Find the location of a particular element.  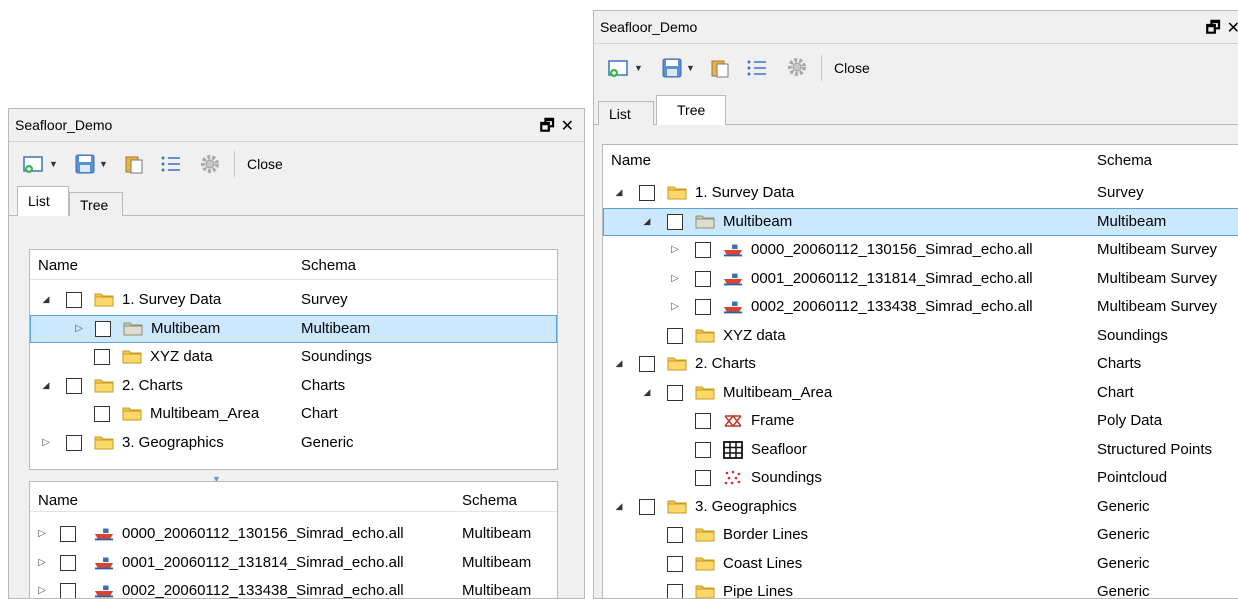

tree-row-selected: ▷ Multibeam Multibeam is located at coordinates (293, 328).